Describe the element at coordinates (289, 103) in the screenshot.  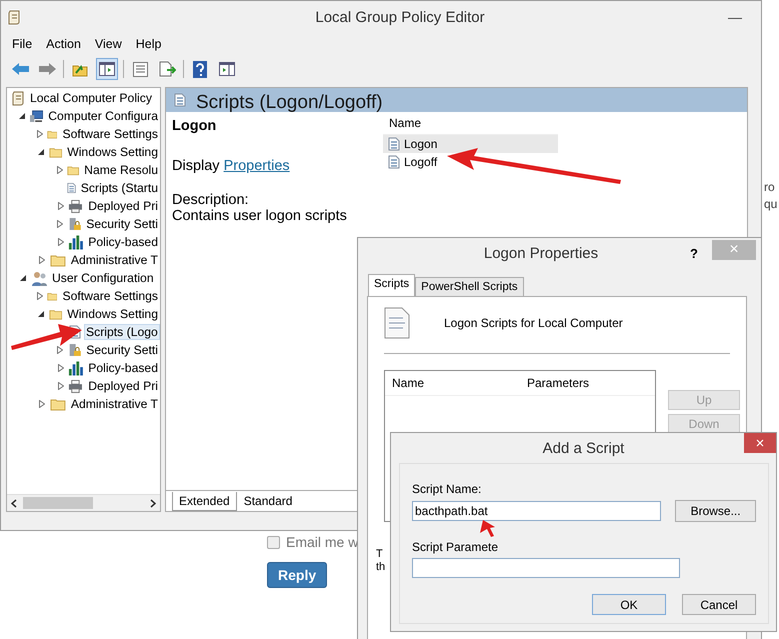
I see `panel-title: Scripts (Logon/Logoff)` at that location.